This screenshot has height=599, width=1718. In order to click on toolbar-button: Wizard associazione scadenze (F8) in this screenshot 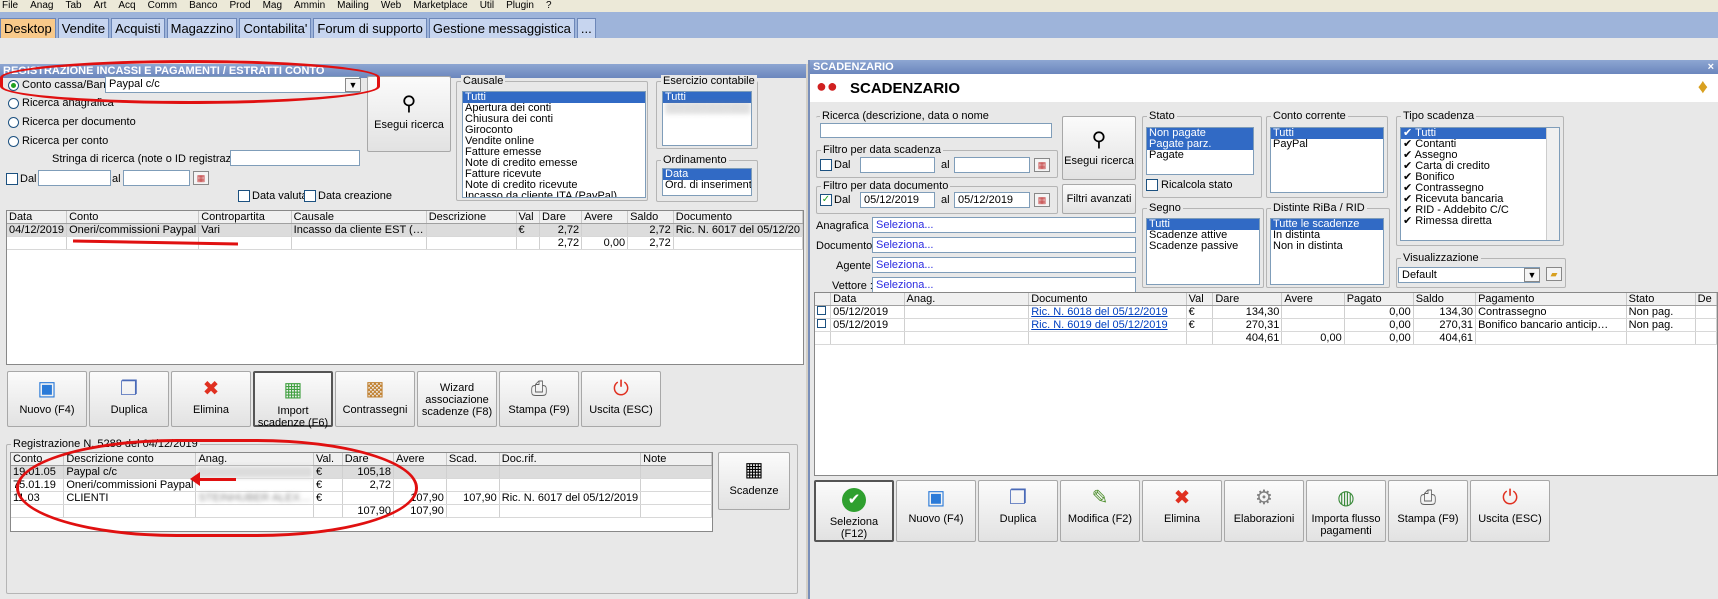, I will do `click(457, 399)`.